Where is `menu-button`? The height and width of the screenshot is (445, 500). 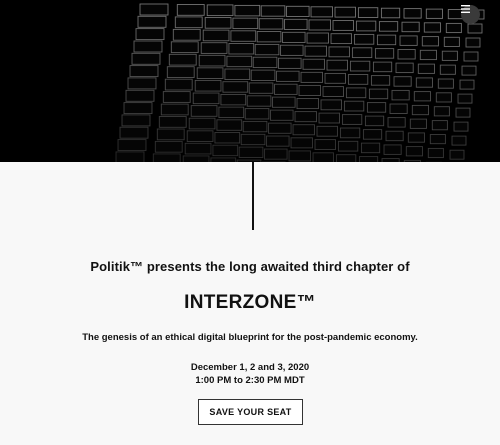 menu-button is located at coordinates (470, 14).